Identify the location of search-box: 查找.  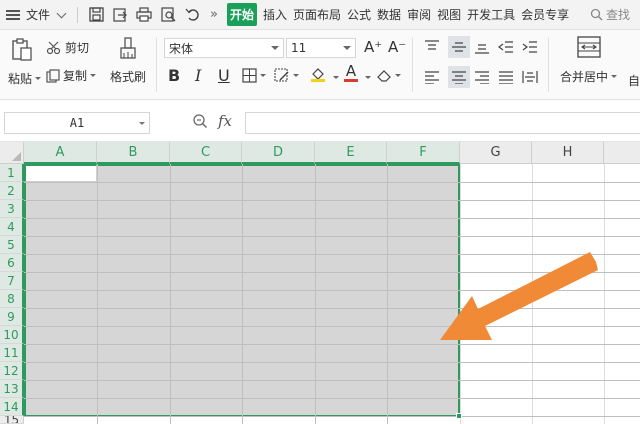
(610, 14).